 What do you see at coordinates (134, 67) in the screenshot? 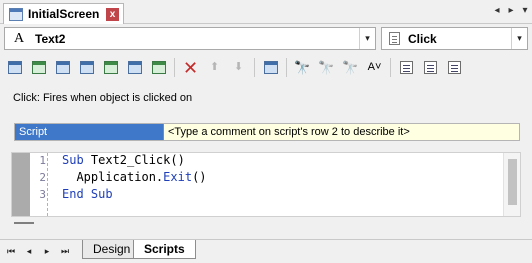
I see `sync-icon` at bounding box center [134, 67].